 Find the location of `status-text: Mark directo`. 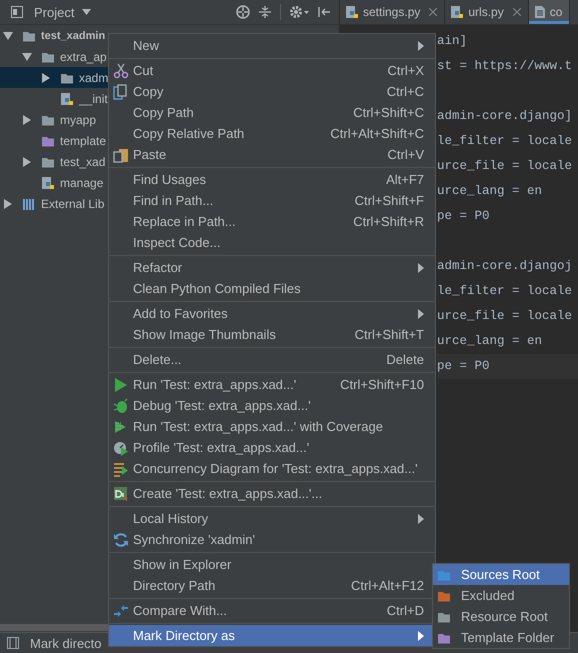

status-text: Mark directo is located at coordinates (66, 643).